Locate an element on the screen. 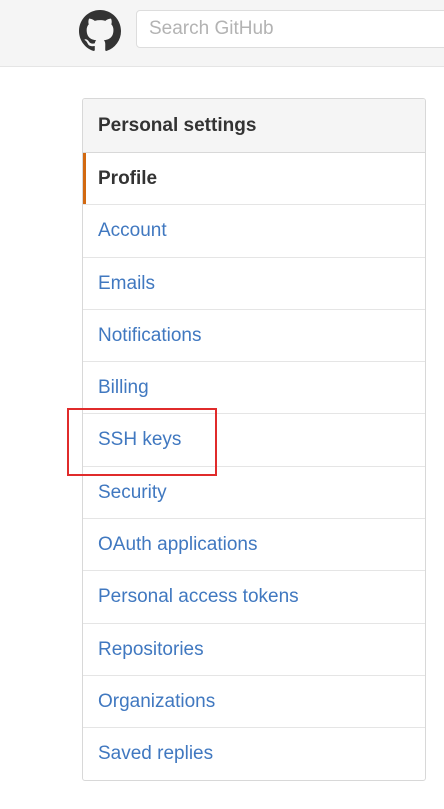 This screenshot has height=809, width=444. settings-nav-item-oauth-applications: OAuth applications is located at coordinates (254, 545).